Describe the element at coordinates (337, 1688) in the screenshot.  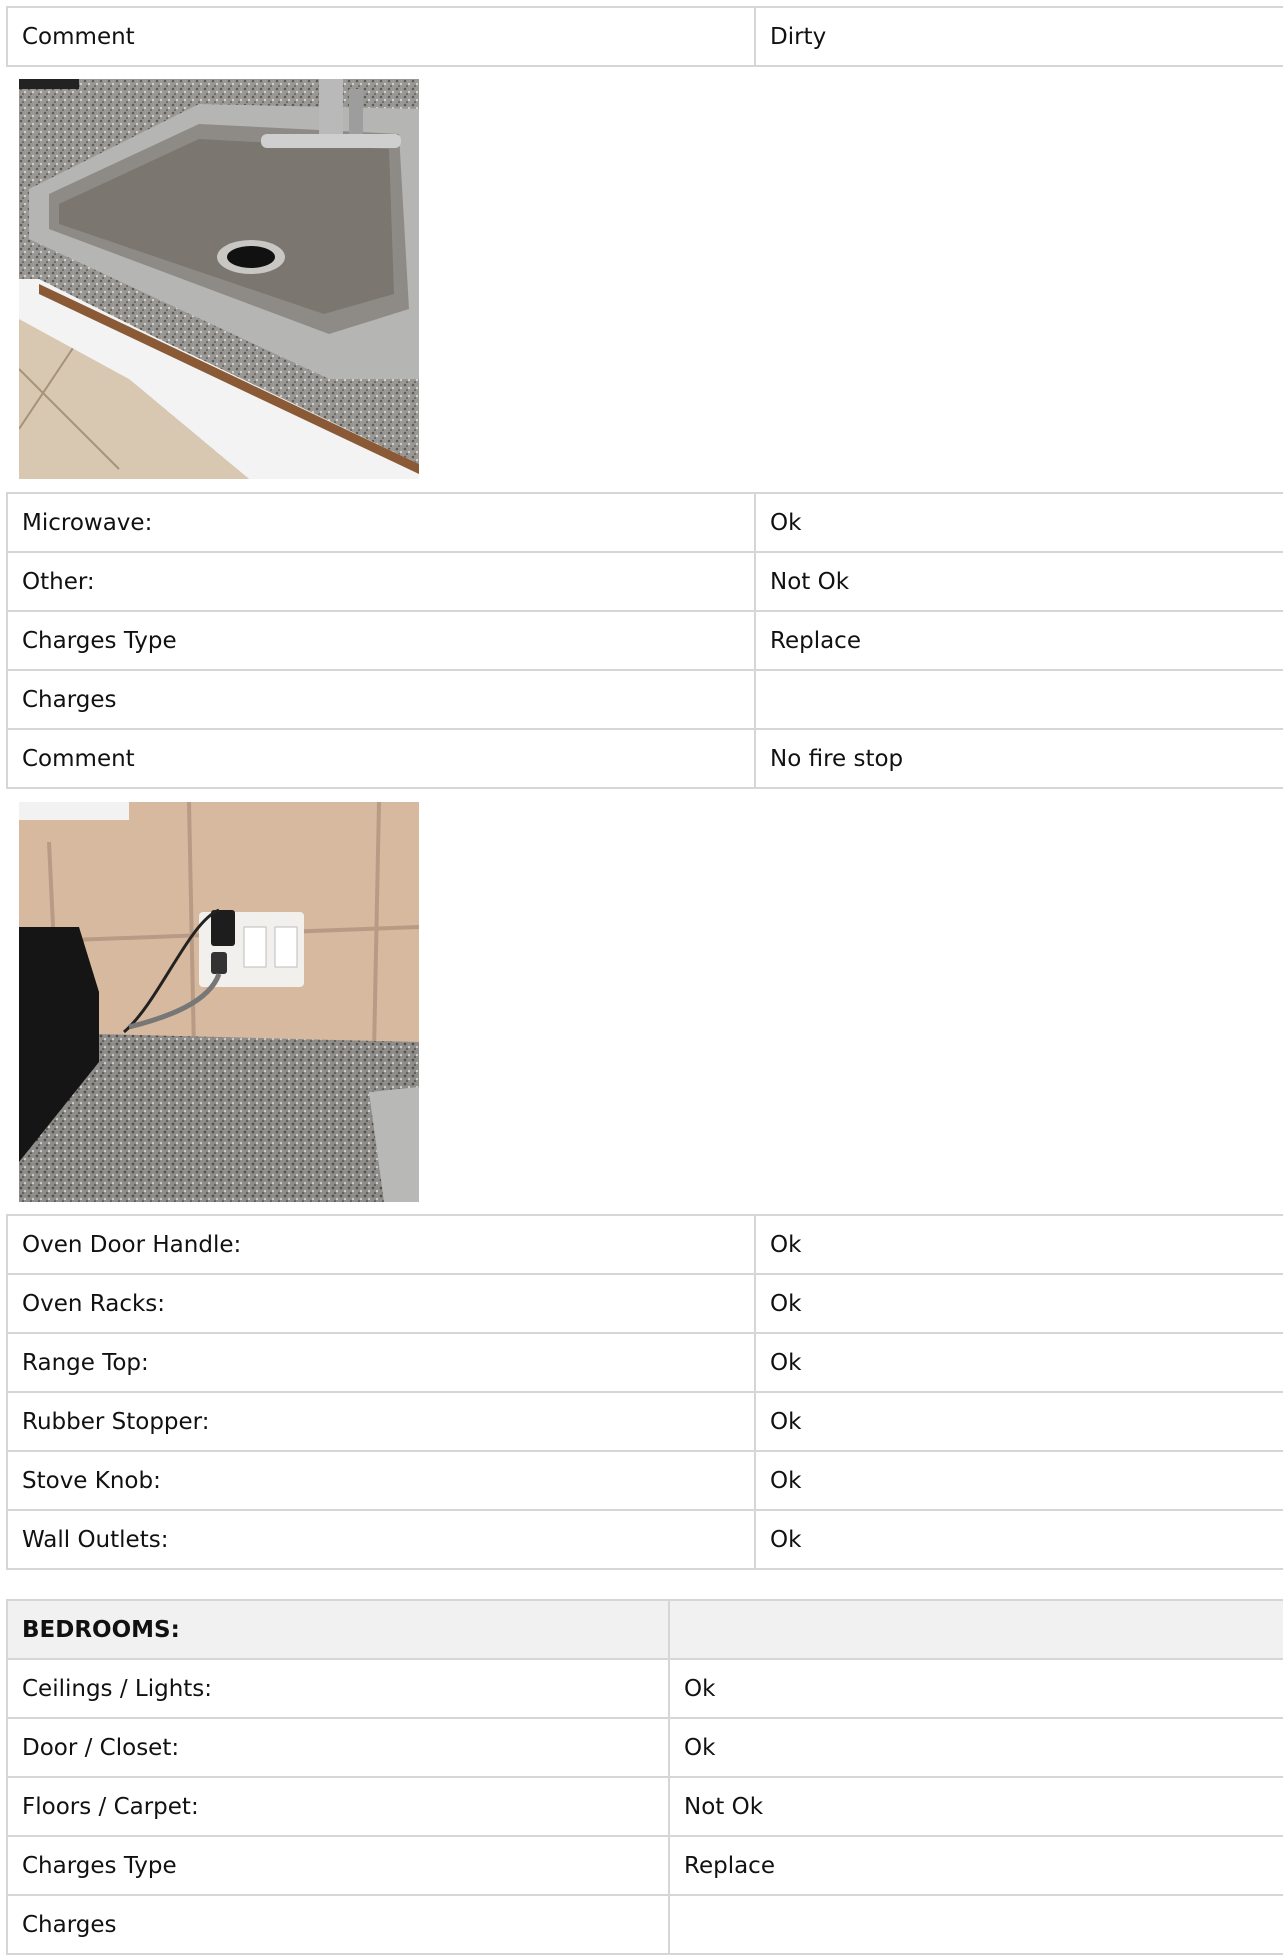
I see `row-label: Ceilings / Lights:` at that location.